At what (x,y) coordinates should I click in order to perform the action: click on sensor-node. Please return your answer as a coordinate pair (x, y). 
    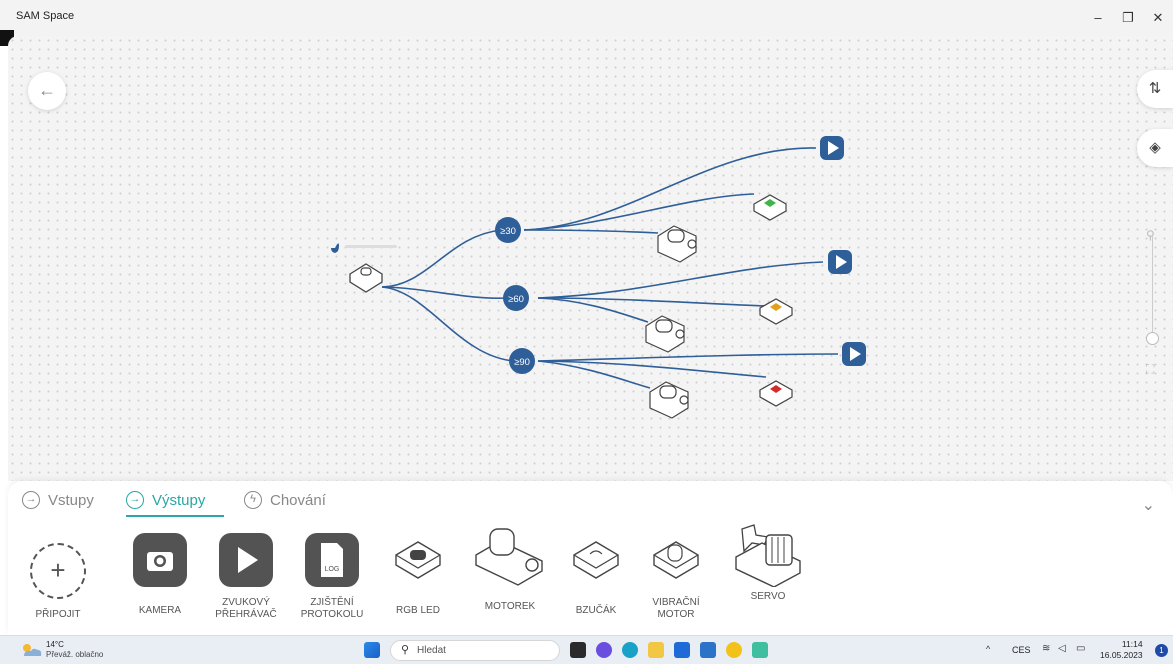
    Looking at the image, I should click on (364, 268).